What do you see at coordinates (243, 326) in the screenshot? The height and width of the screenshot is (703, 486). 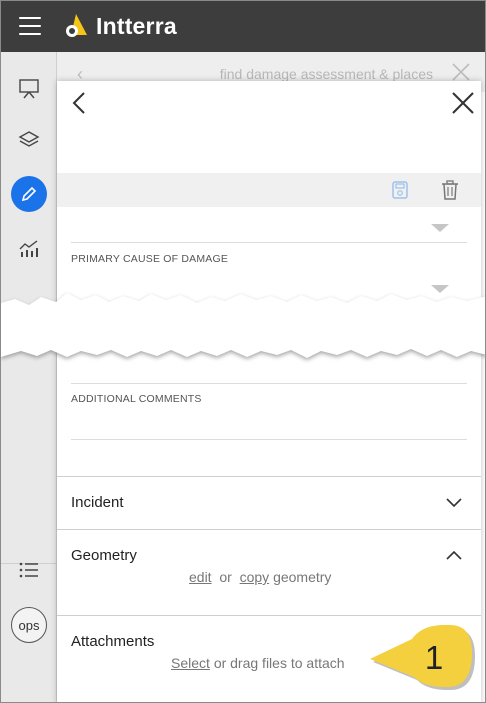 I see `torn-edge-decoration` at bounding box center [243, 326].